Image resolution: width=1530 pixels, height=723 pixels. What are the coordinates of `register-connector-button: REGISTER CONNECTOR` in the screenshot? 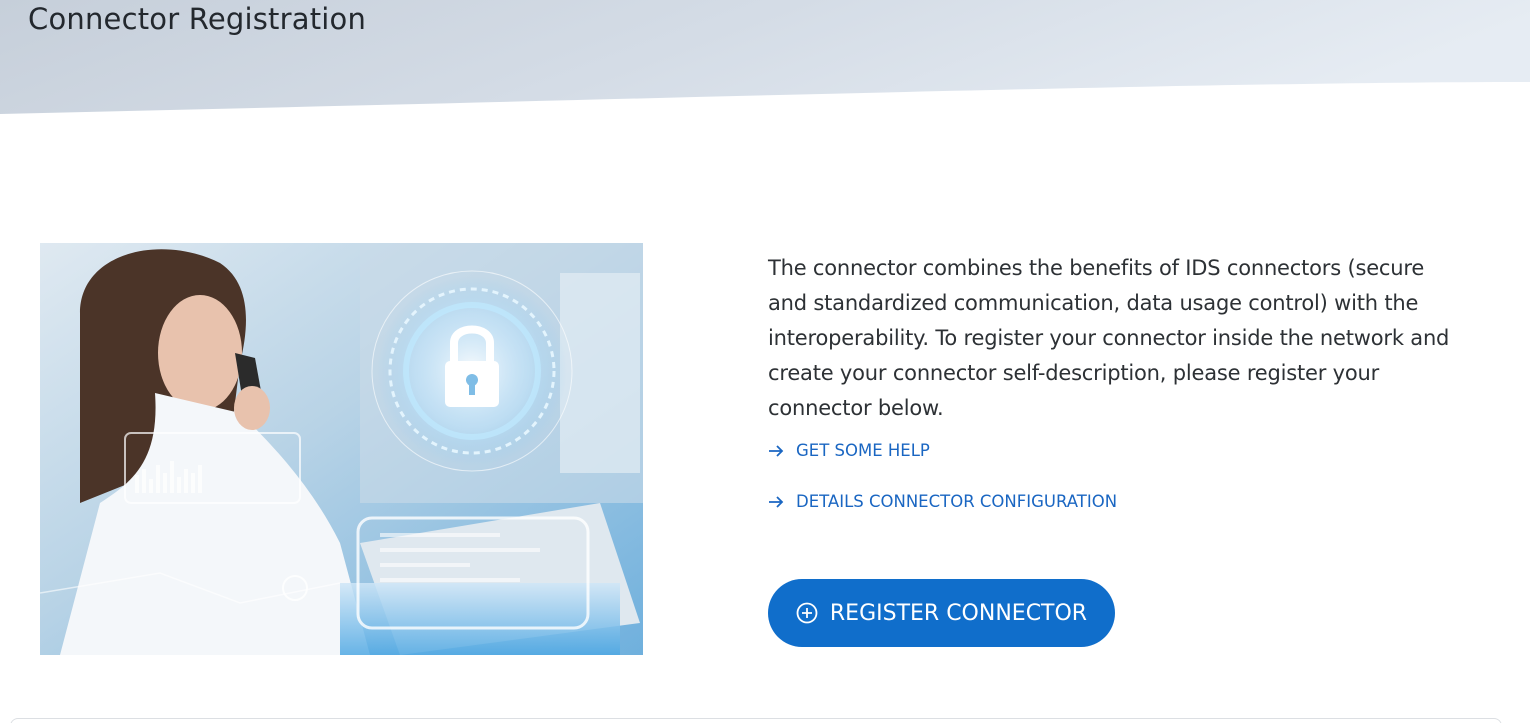 It's located at (941, 613).